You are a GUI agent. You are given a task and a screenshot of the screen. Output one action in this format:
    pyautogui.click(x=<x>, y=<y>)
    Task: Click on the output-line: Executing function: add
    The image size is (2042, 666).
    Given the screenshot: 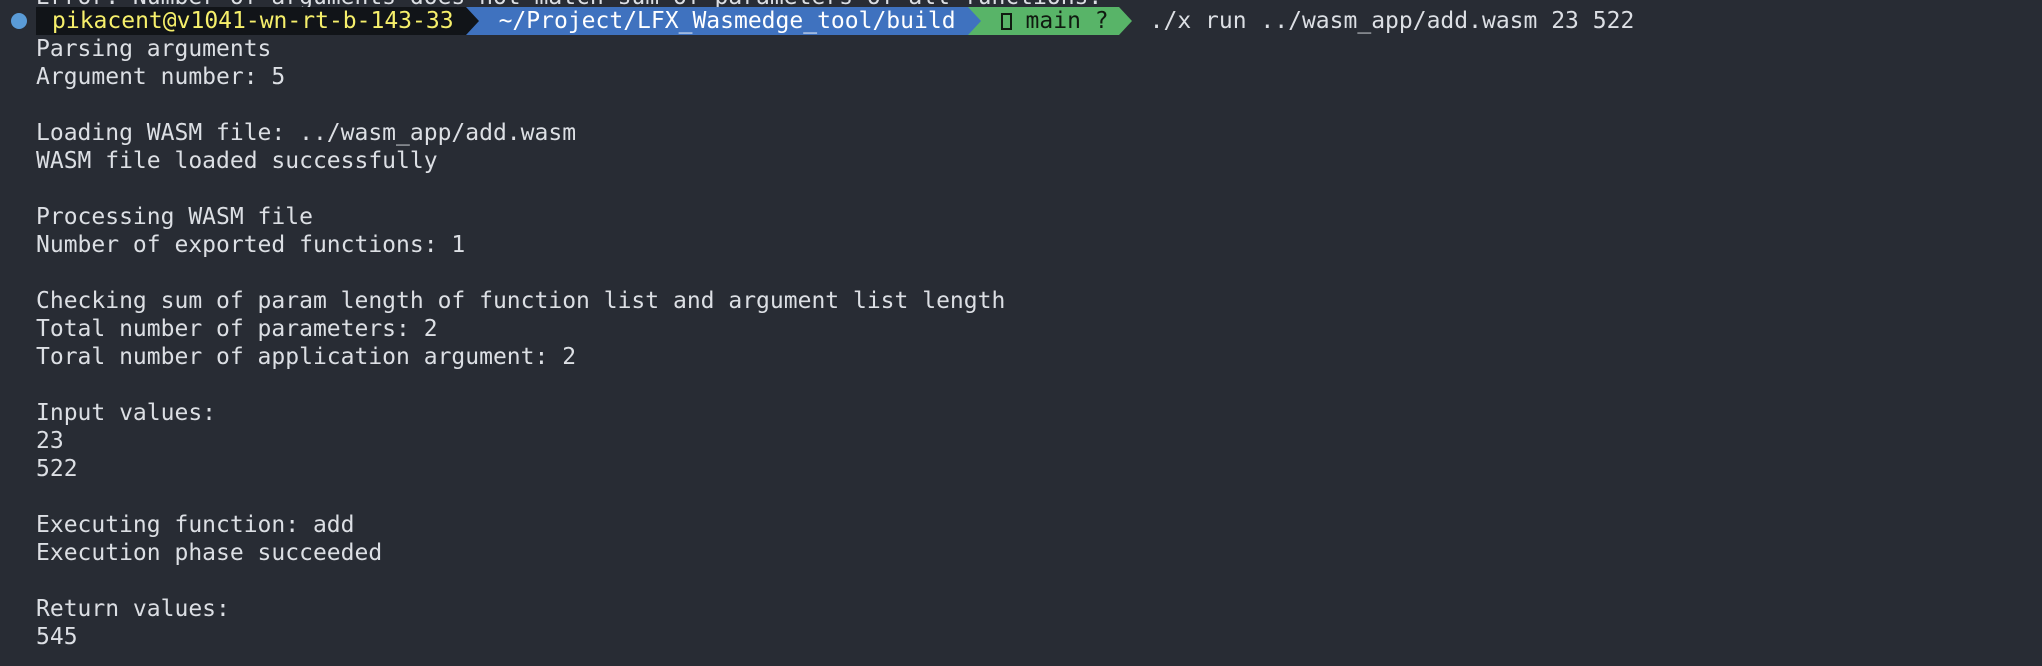 What is the action you would take?
    pyautogui.click(x=195, y=525)
    